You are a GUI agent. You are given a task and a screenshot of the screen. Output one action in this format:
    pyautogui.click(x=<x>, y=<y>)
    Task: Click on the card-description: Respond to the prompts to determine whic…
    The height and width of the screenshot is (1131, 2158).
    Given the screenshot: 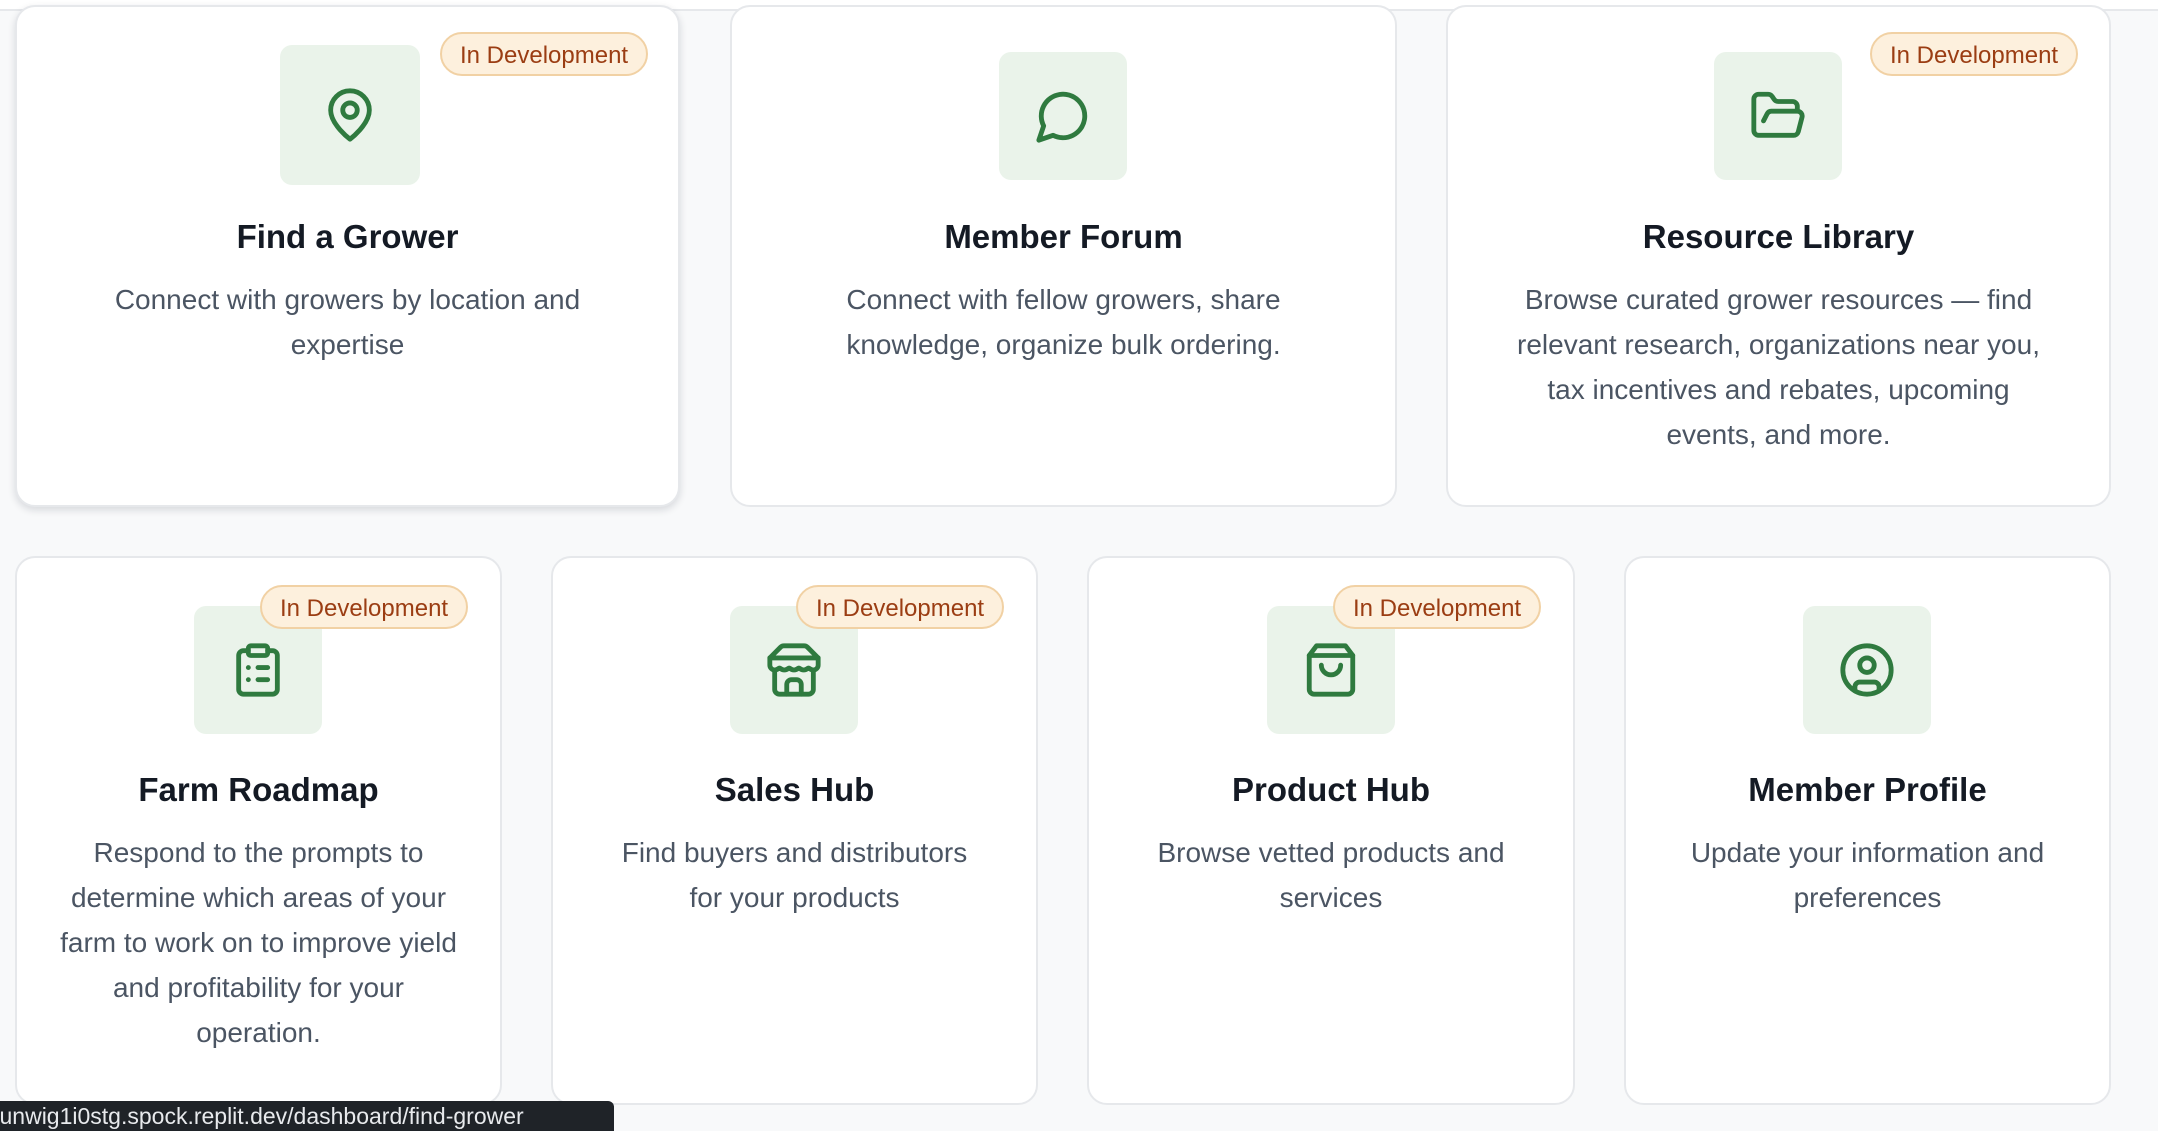 What is the action you would take?
    pyautogui.click(x=258, y=942)
    